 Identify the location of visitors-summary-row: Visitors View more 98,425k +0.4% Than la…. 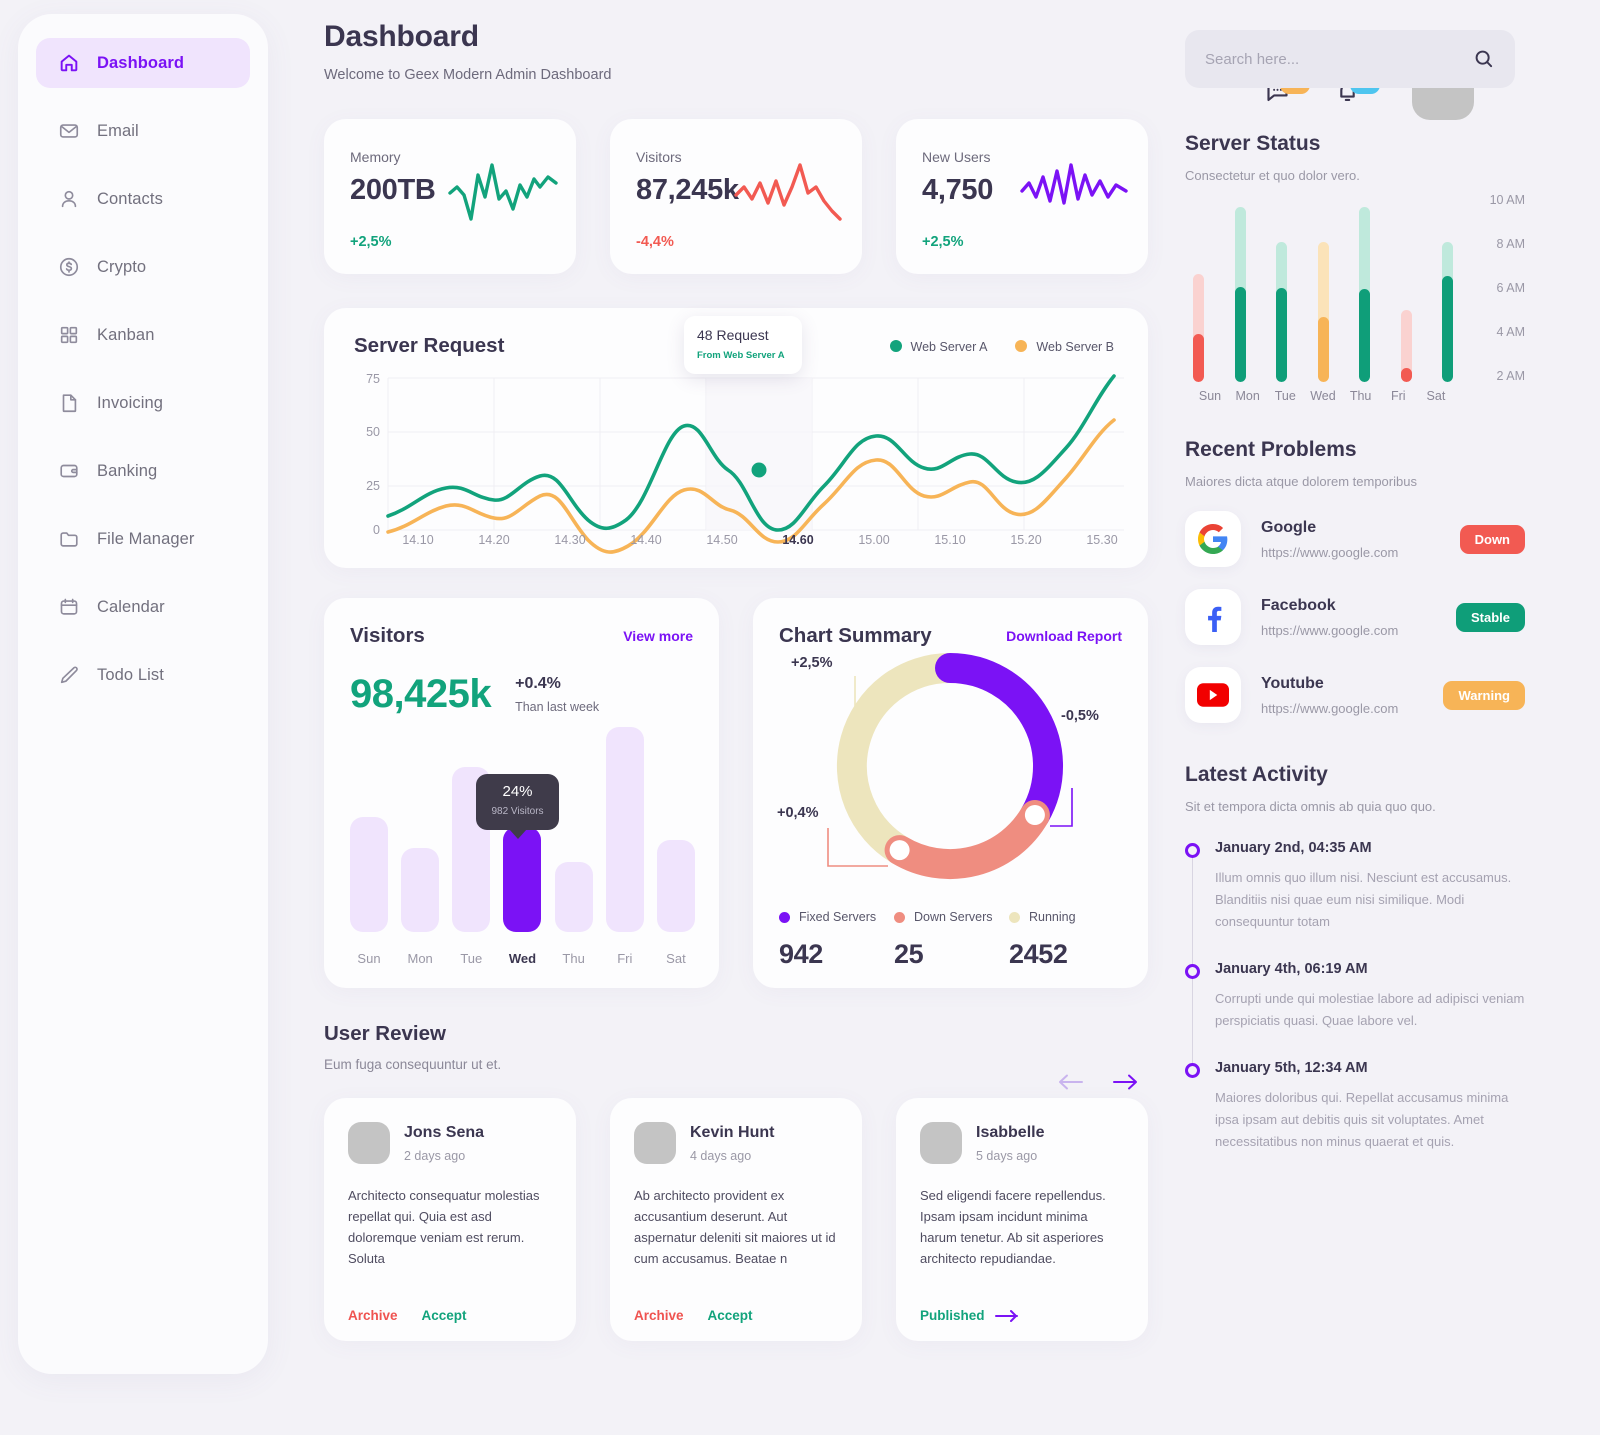
(736, 793).